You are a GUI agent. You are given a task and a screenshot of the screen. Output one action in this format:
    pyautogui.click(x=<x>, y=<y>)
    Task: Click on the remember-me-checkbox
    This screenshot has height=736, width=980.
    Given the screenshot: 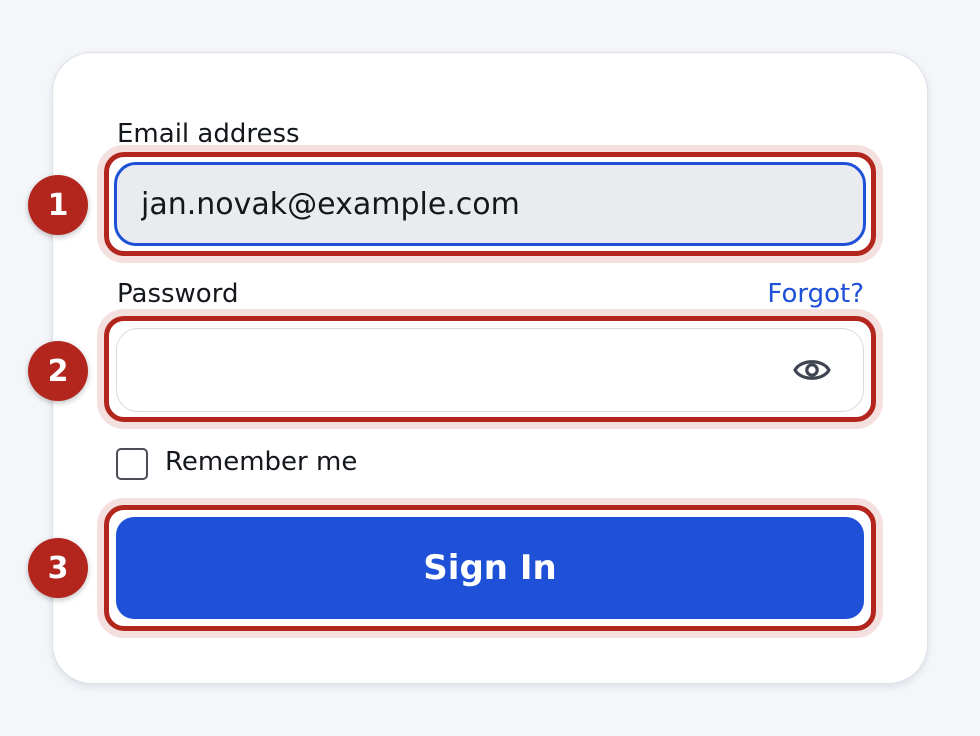 What is the action you would take?
    pyautogui.click(x=132, y=464)
    